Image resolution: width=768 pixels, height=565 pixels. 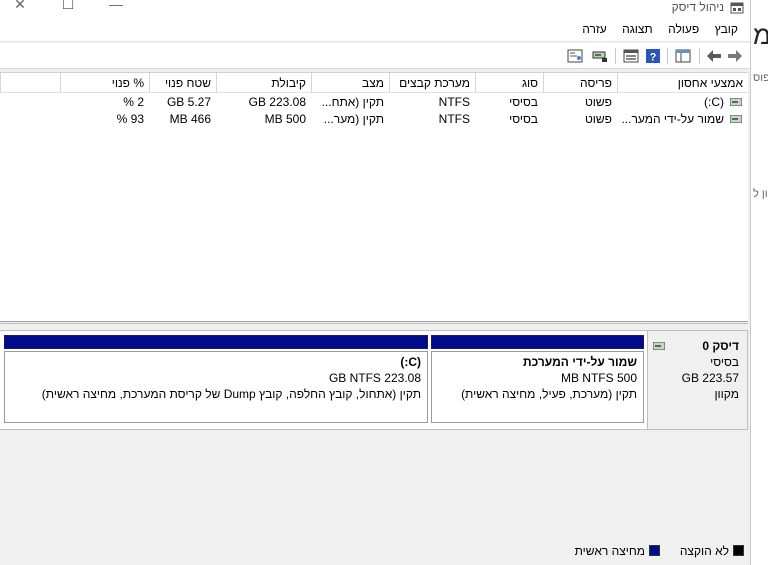 I want to click on legend-label: לא הוקצה, so click(x=704, y=551).